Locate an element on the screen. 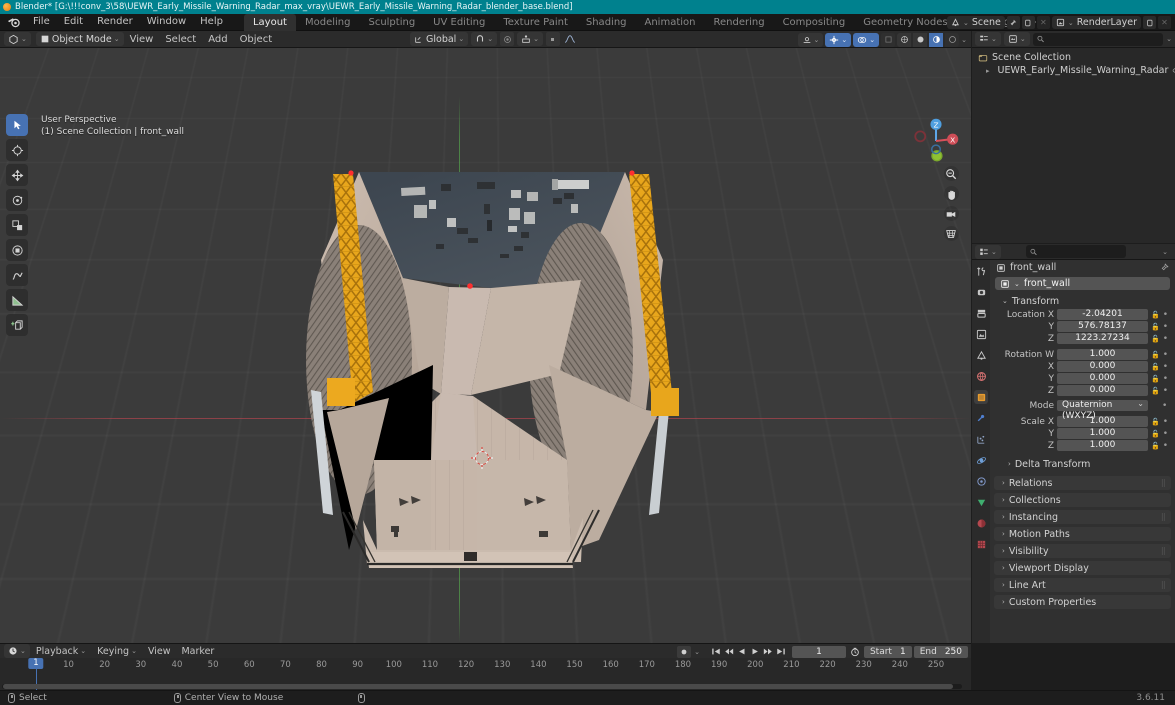 The image size is (1175, 705). location-y-field: 576.78137 is located at coordinates (1102, 326).